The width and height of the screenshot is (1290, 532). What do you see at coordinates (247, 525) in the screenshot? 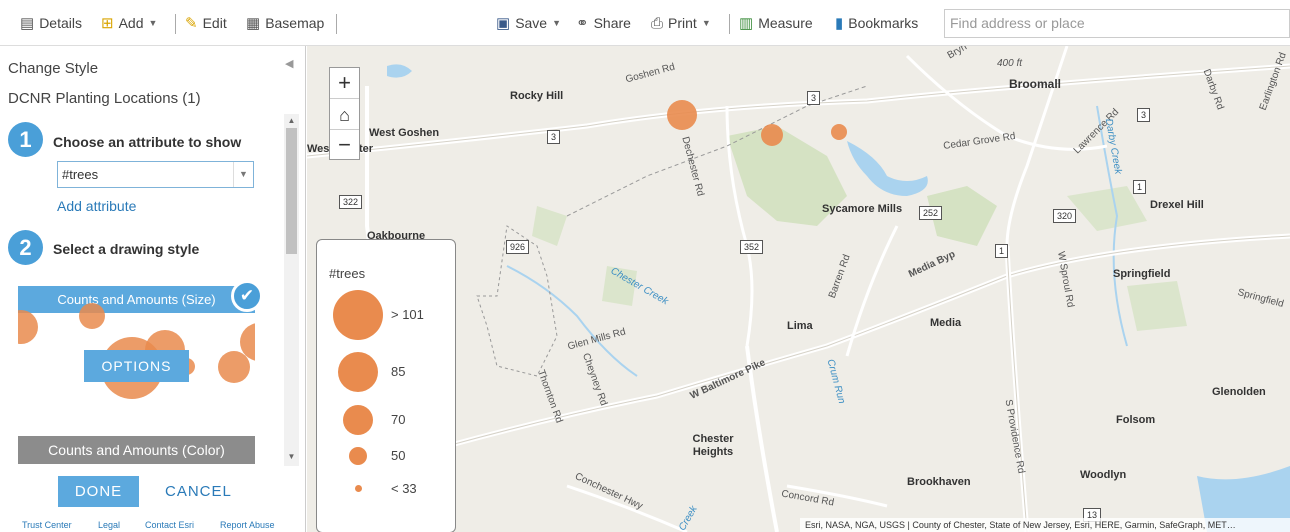
I see `footer-link-report-abuse: Report Abuse` at bounding box center [247, 525].